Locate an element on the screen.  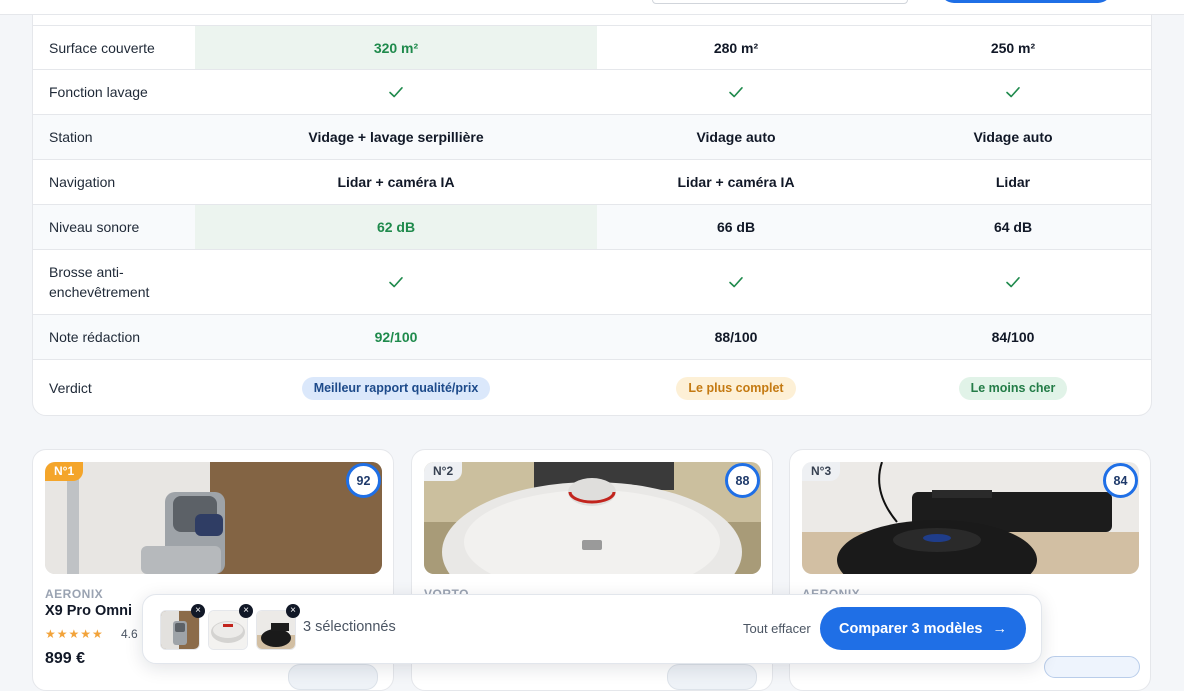
verdict-badge: Le moins cher is located at coordinates (1013, 388).